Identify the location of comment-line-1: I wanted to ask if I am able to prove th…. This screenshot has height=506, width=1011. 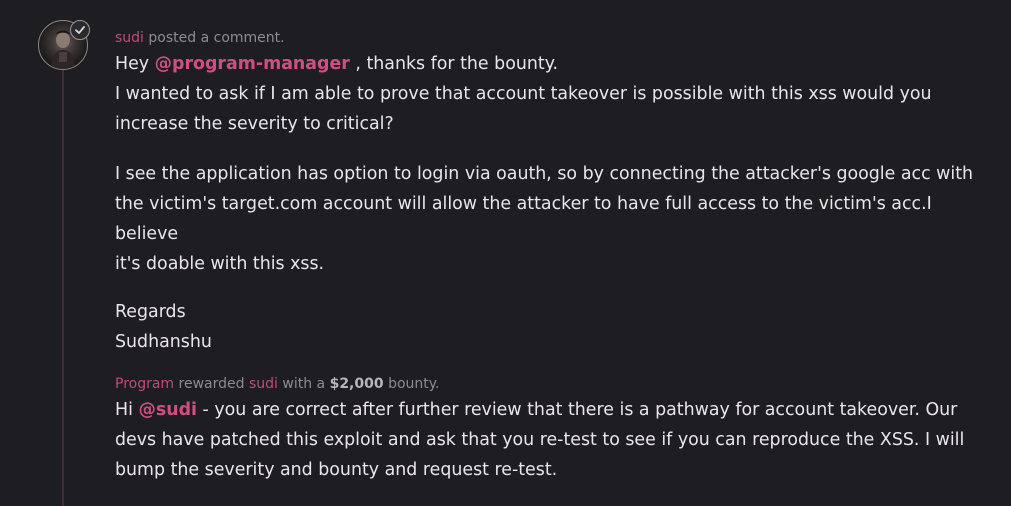
(523, 94).